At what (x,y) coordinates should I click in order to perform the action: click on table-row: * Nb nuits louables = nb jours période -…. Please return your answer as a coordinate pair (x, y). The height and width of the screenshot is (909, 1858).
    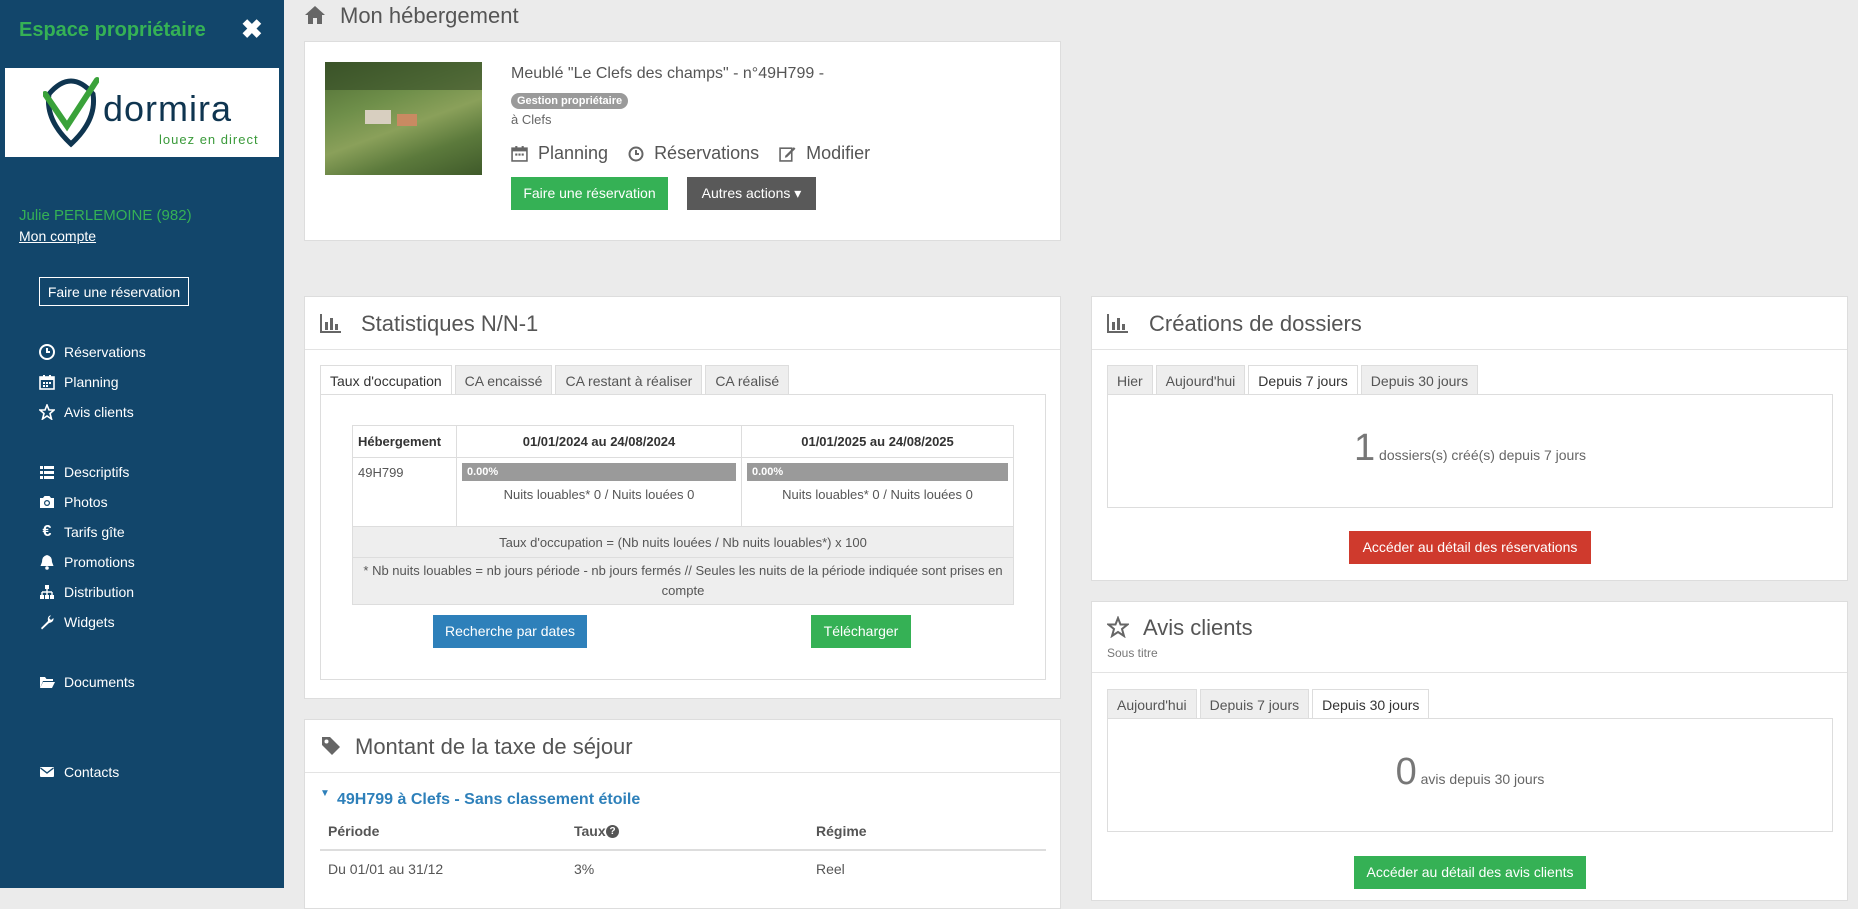
    Looking at the image, I should click on (683, 581).